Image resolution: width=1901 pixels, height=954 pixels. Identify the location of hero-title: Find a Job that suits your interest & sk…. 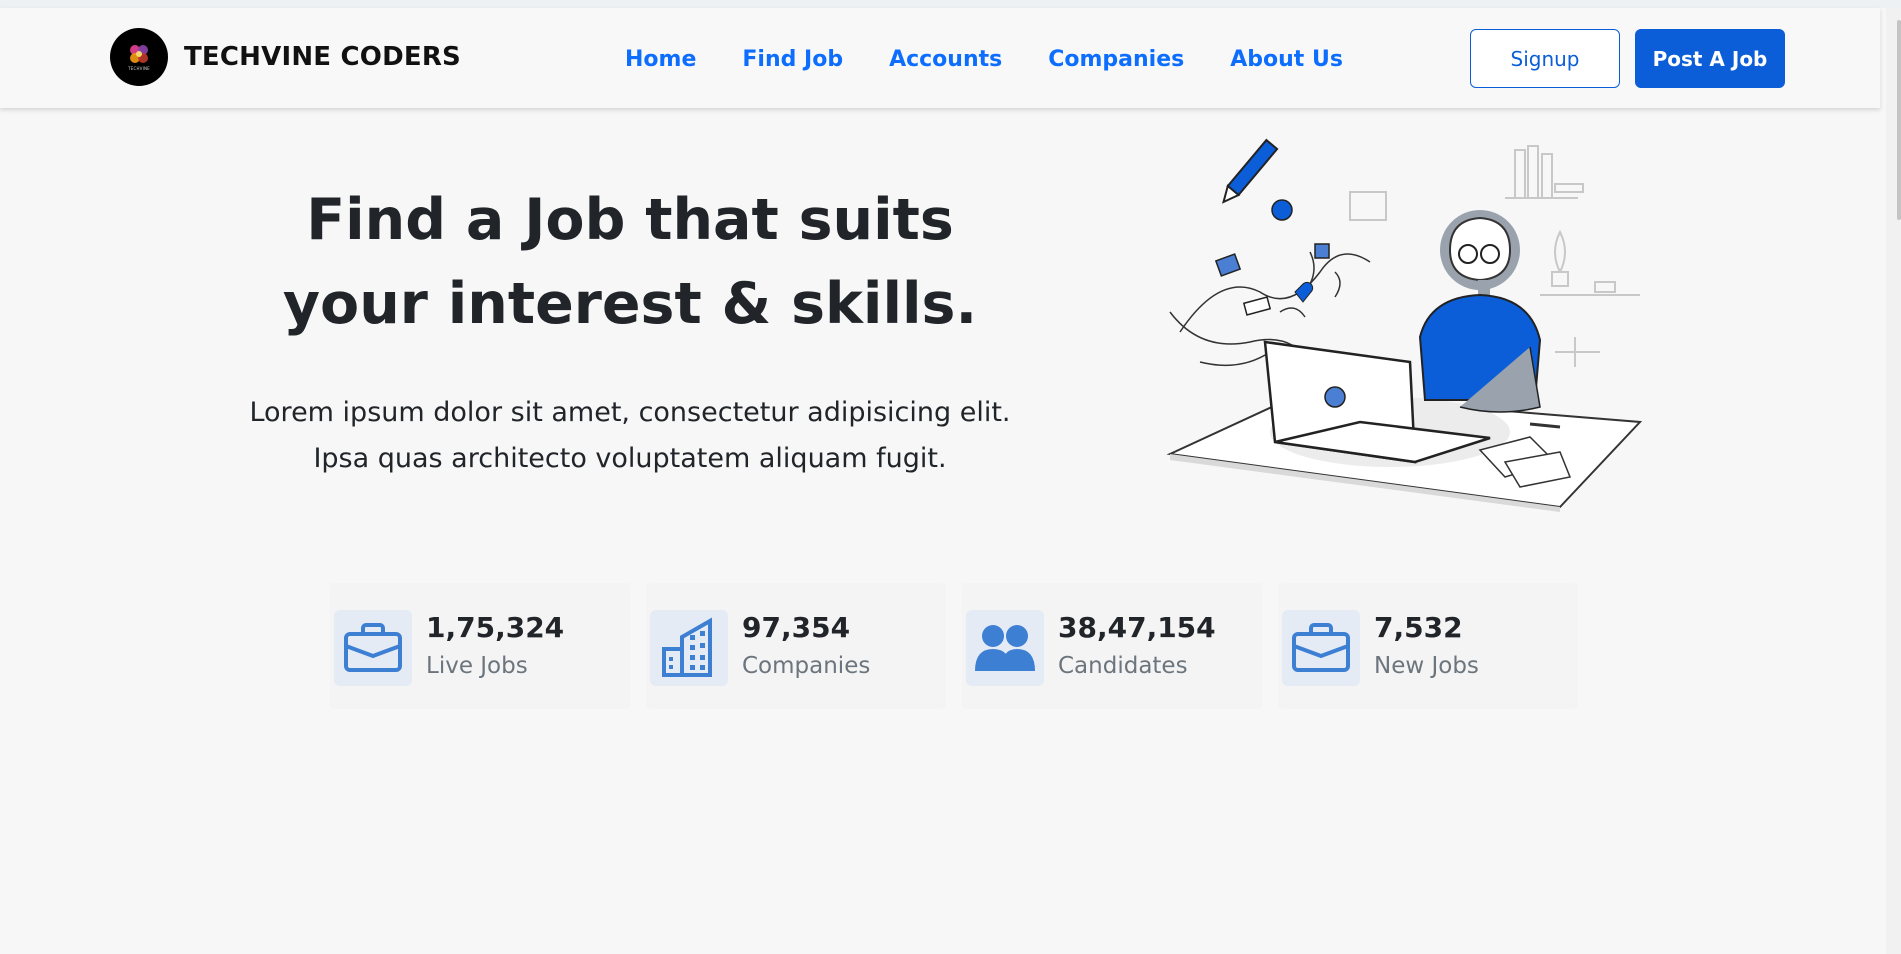
(630, 262).